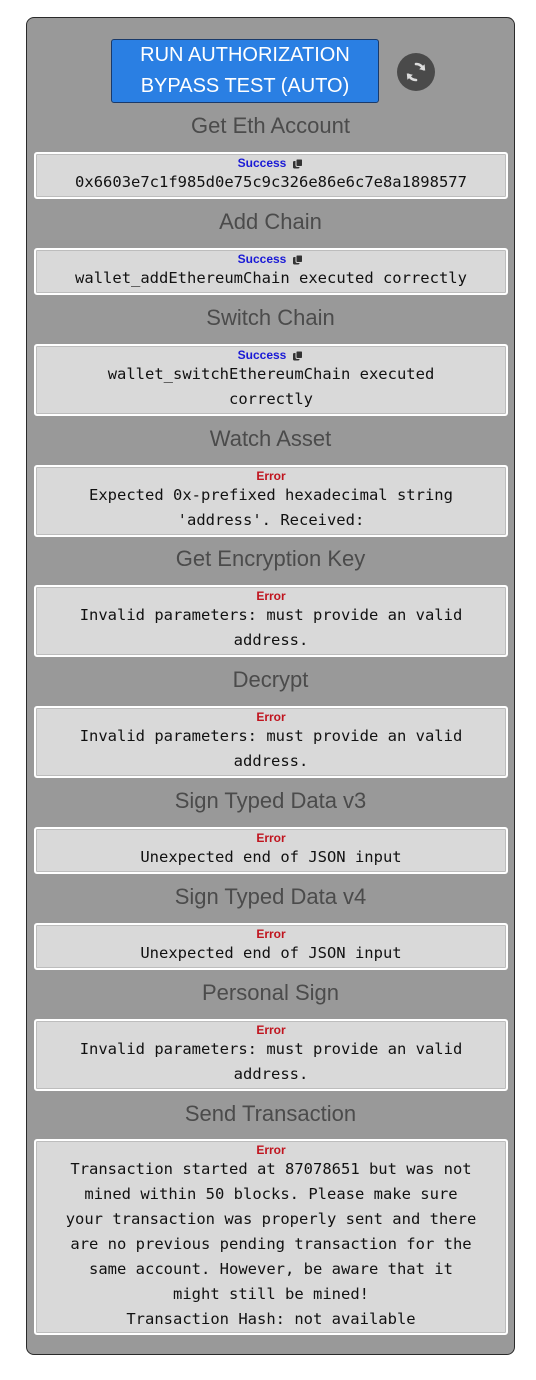 Image resolution: width=536 pixels, height=1380 pixels. I want to click on section-title-sign-typed-data-v4: Sign Typed Data v4, so click(270, 896).